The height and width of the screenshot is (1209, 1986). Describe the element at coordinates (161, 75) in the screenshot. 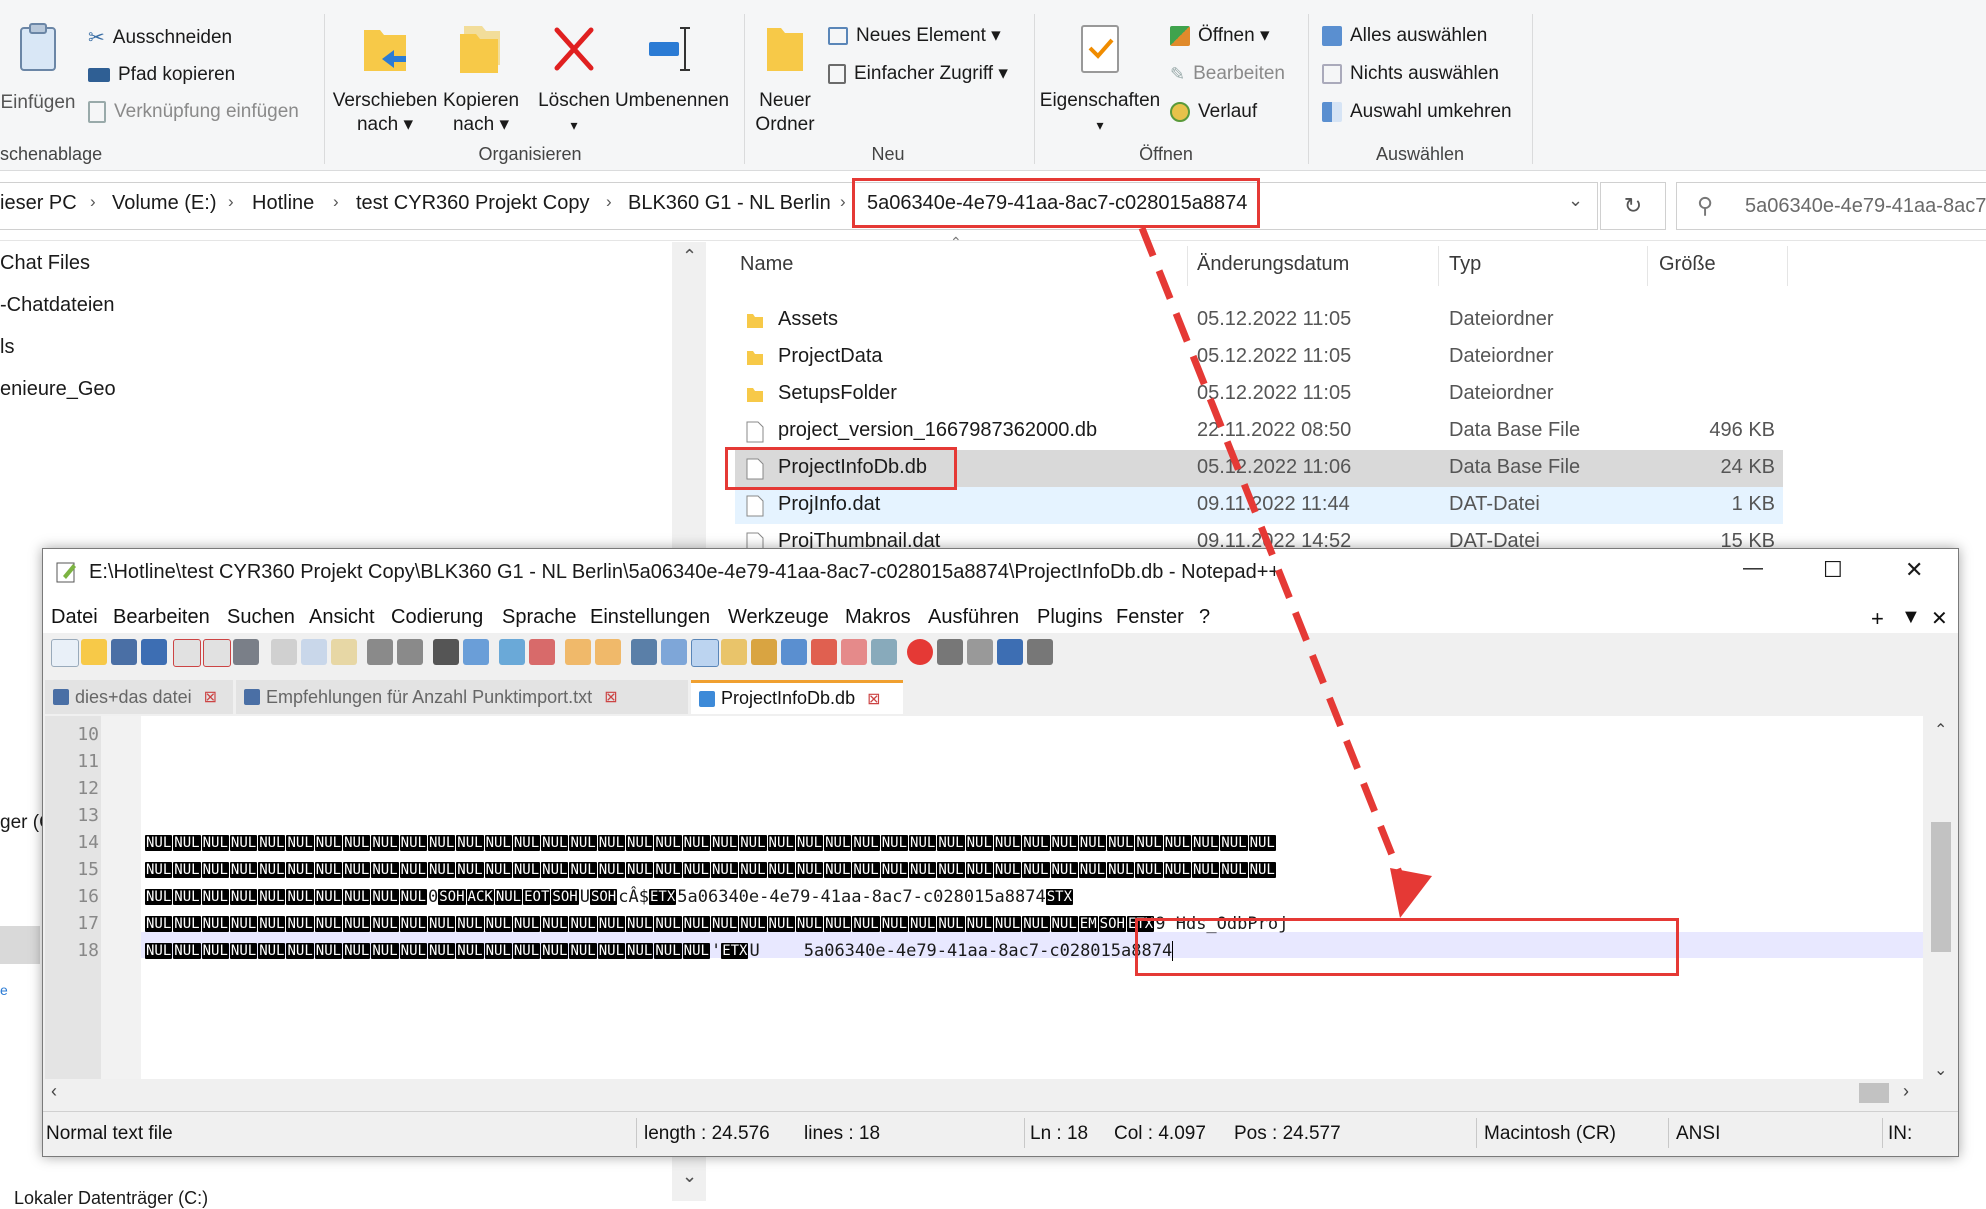

I see `copy-path-button: Pfad kopieren` at that location.